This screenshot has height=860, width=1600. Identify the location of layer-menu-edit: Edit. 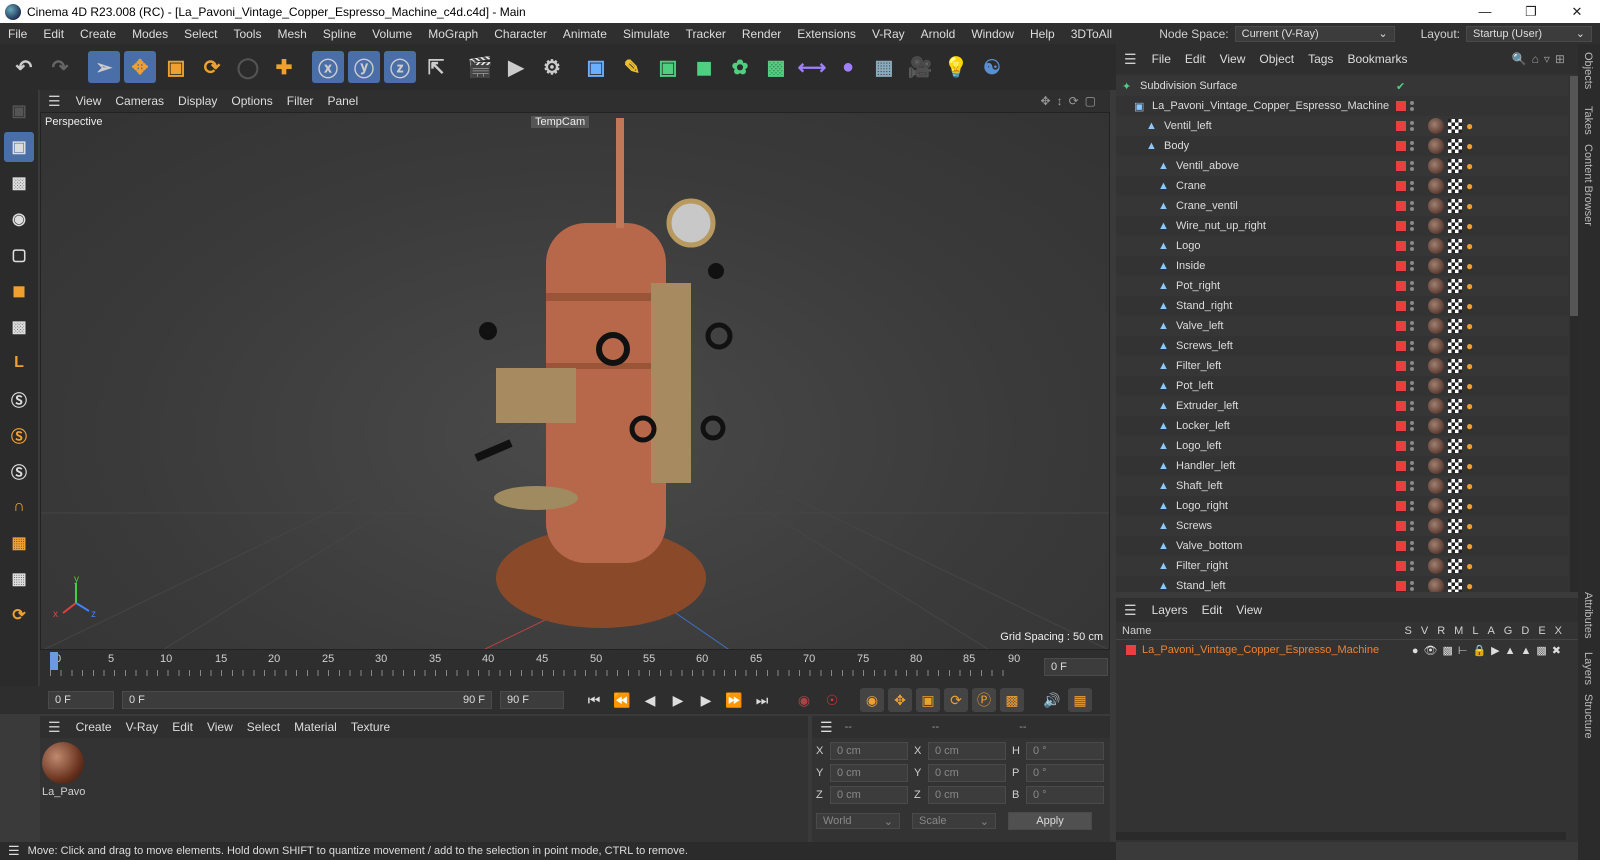
(1212, 610).